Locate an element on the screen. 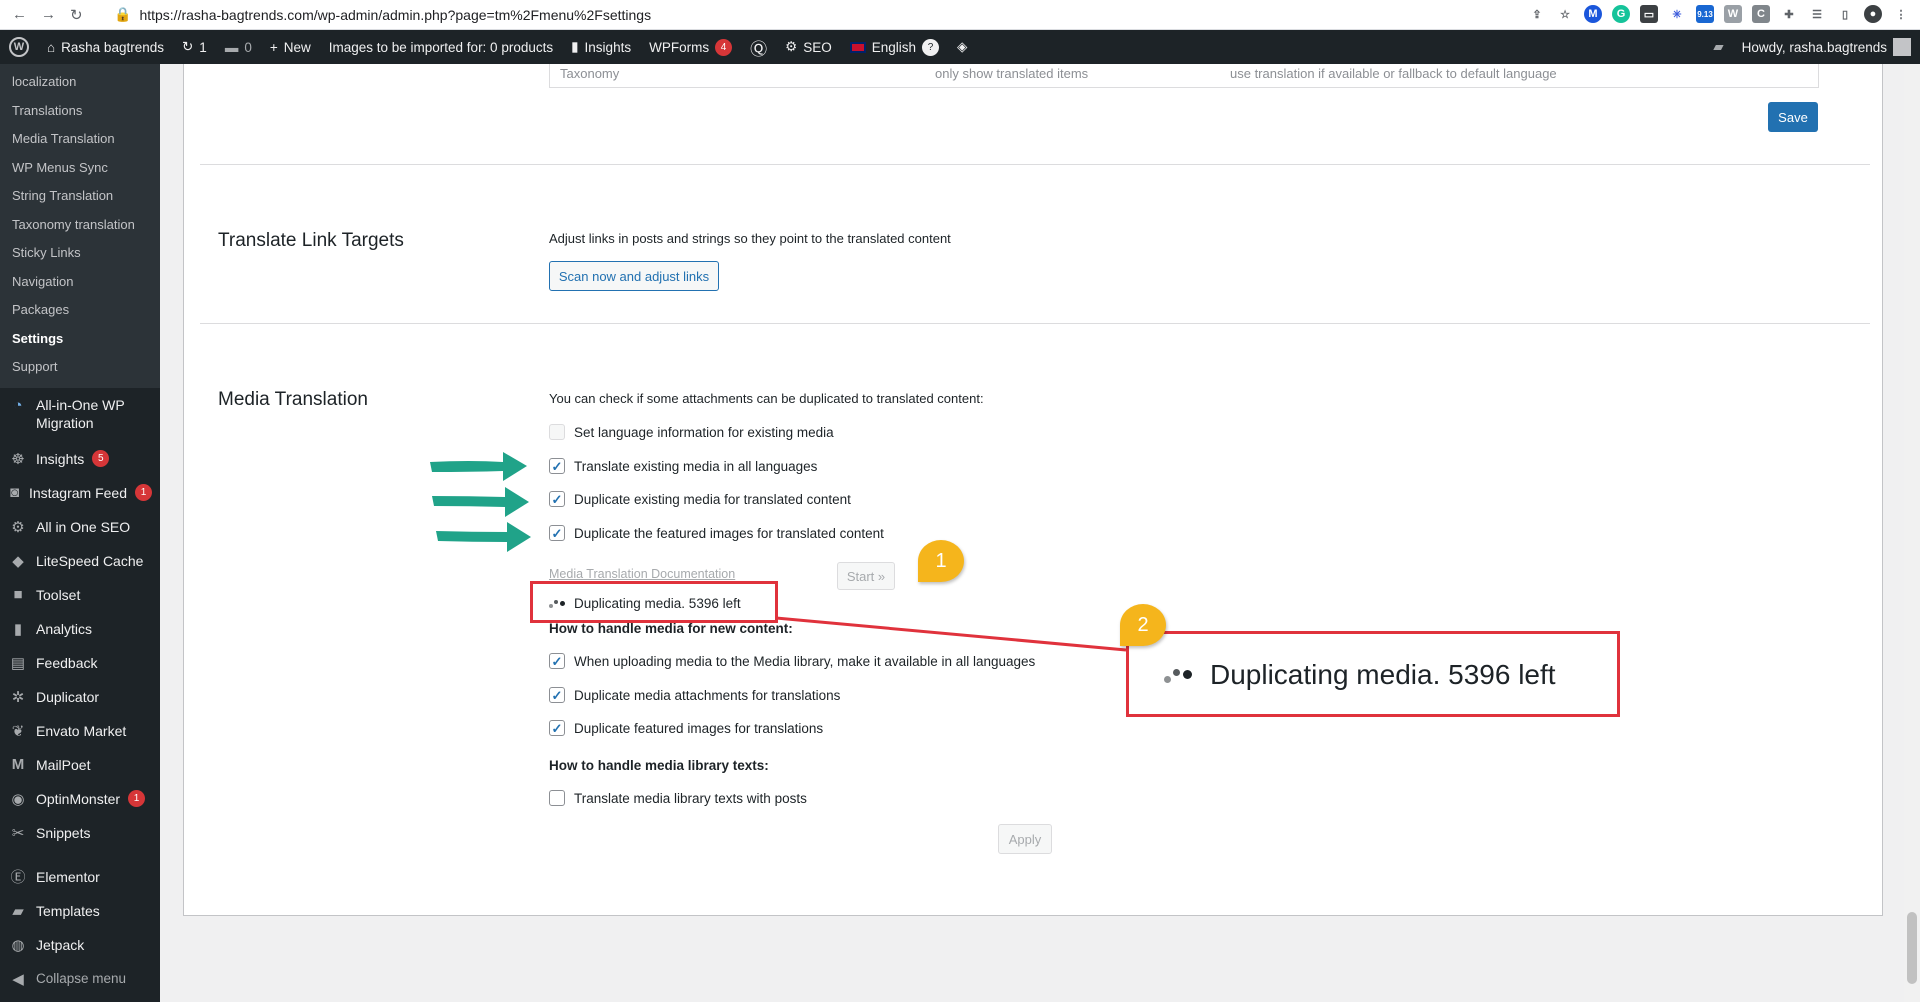  share-icon: ⇪ is located at coordinates (1537, 14).